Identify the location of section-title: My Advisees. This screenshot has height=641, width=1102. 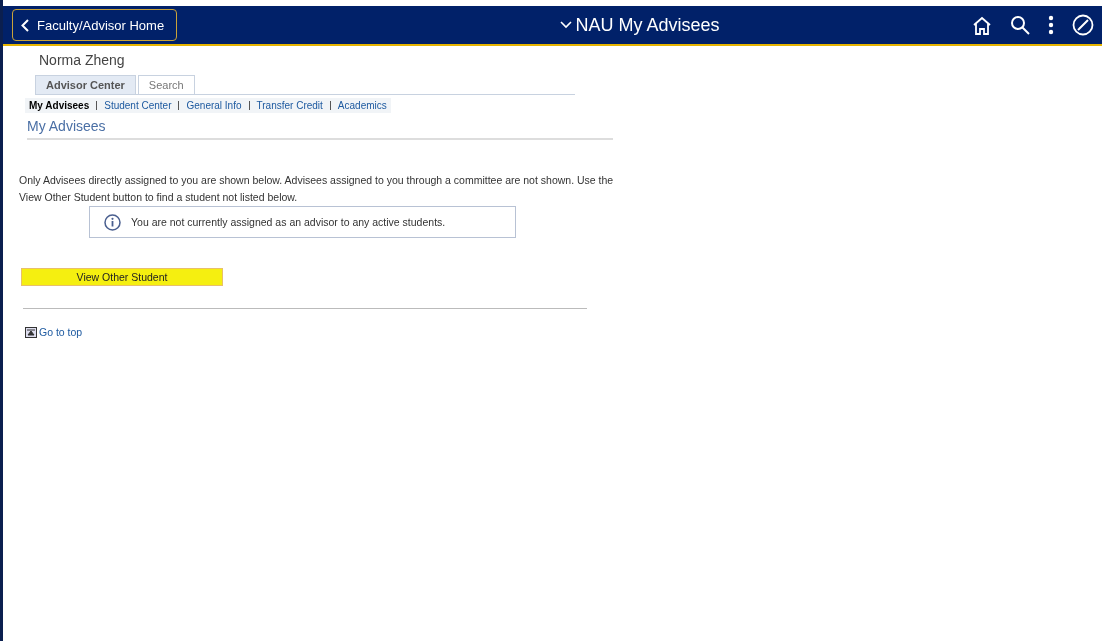
(320, 129).